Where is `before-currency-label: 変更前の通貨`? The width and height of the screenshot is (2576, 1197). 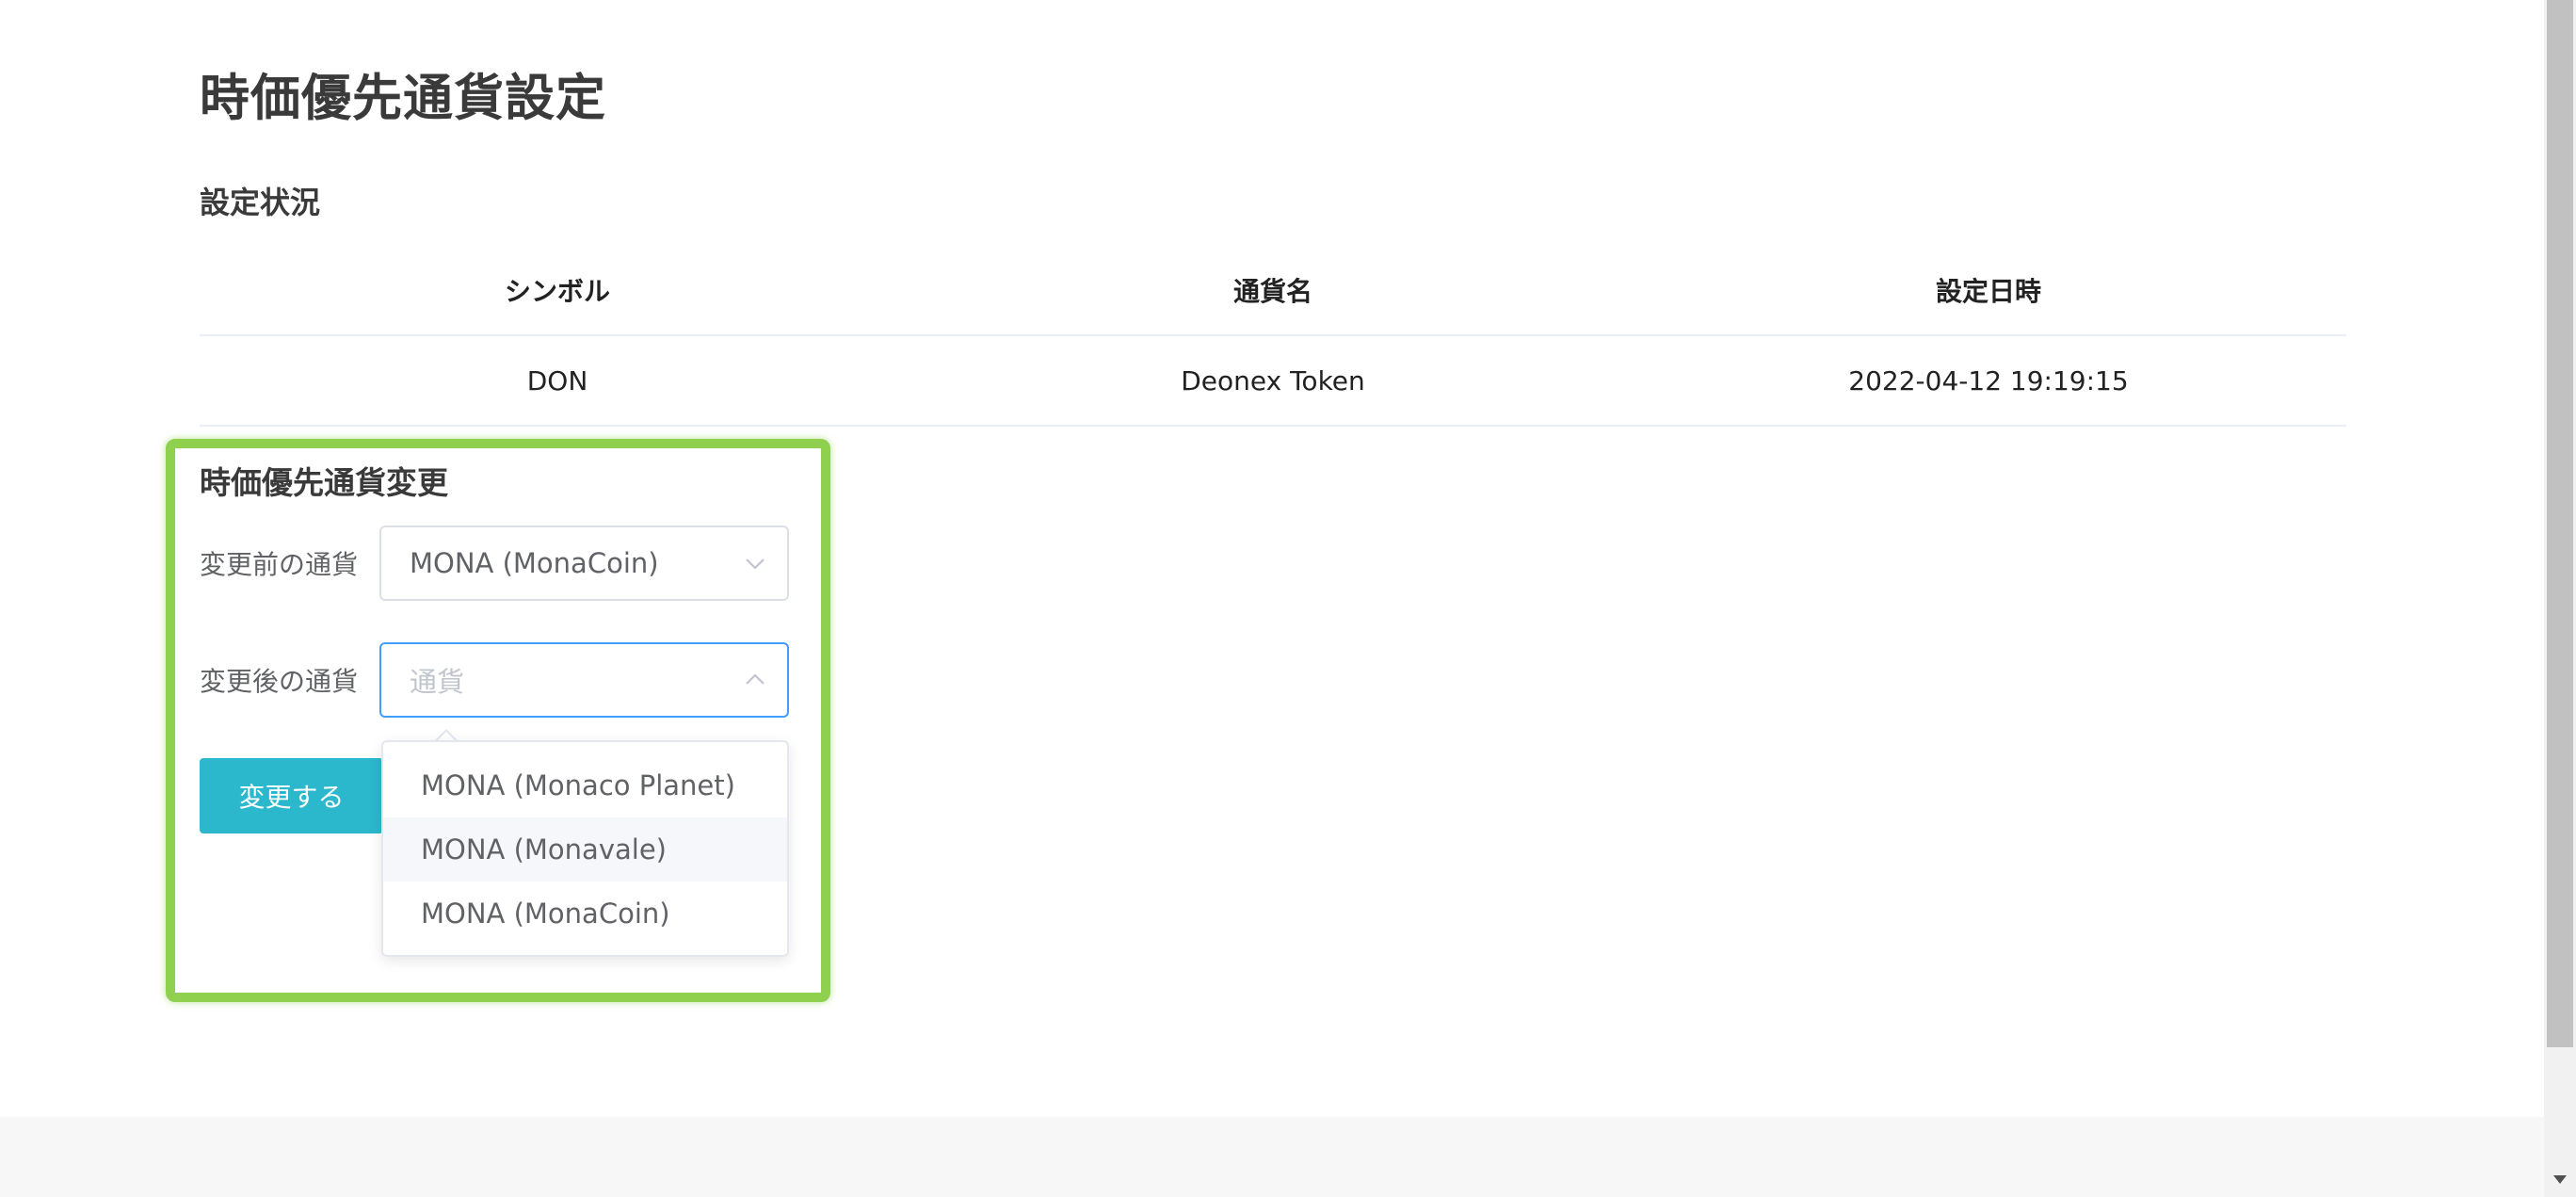 before-currency-label: 変更前の通貨 is located at coordinates (279, 564).